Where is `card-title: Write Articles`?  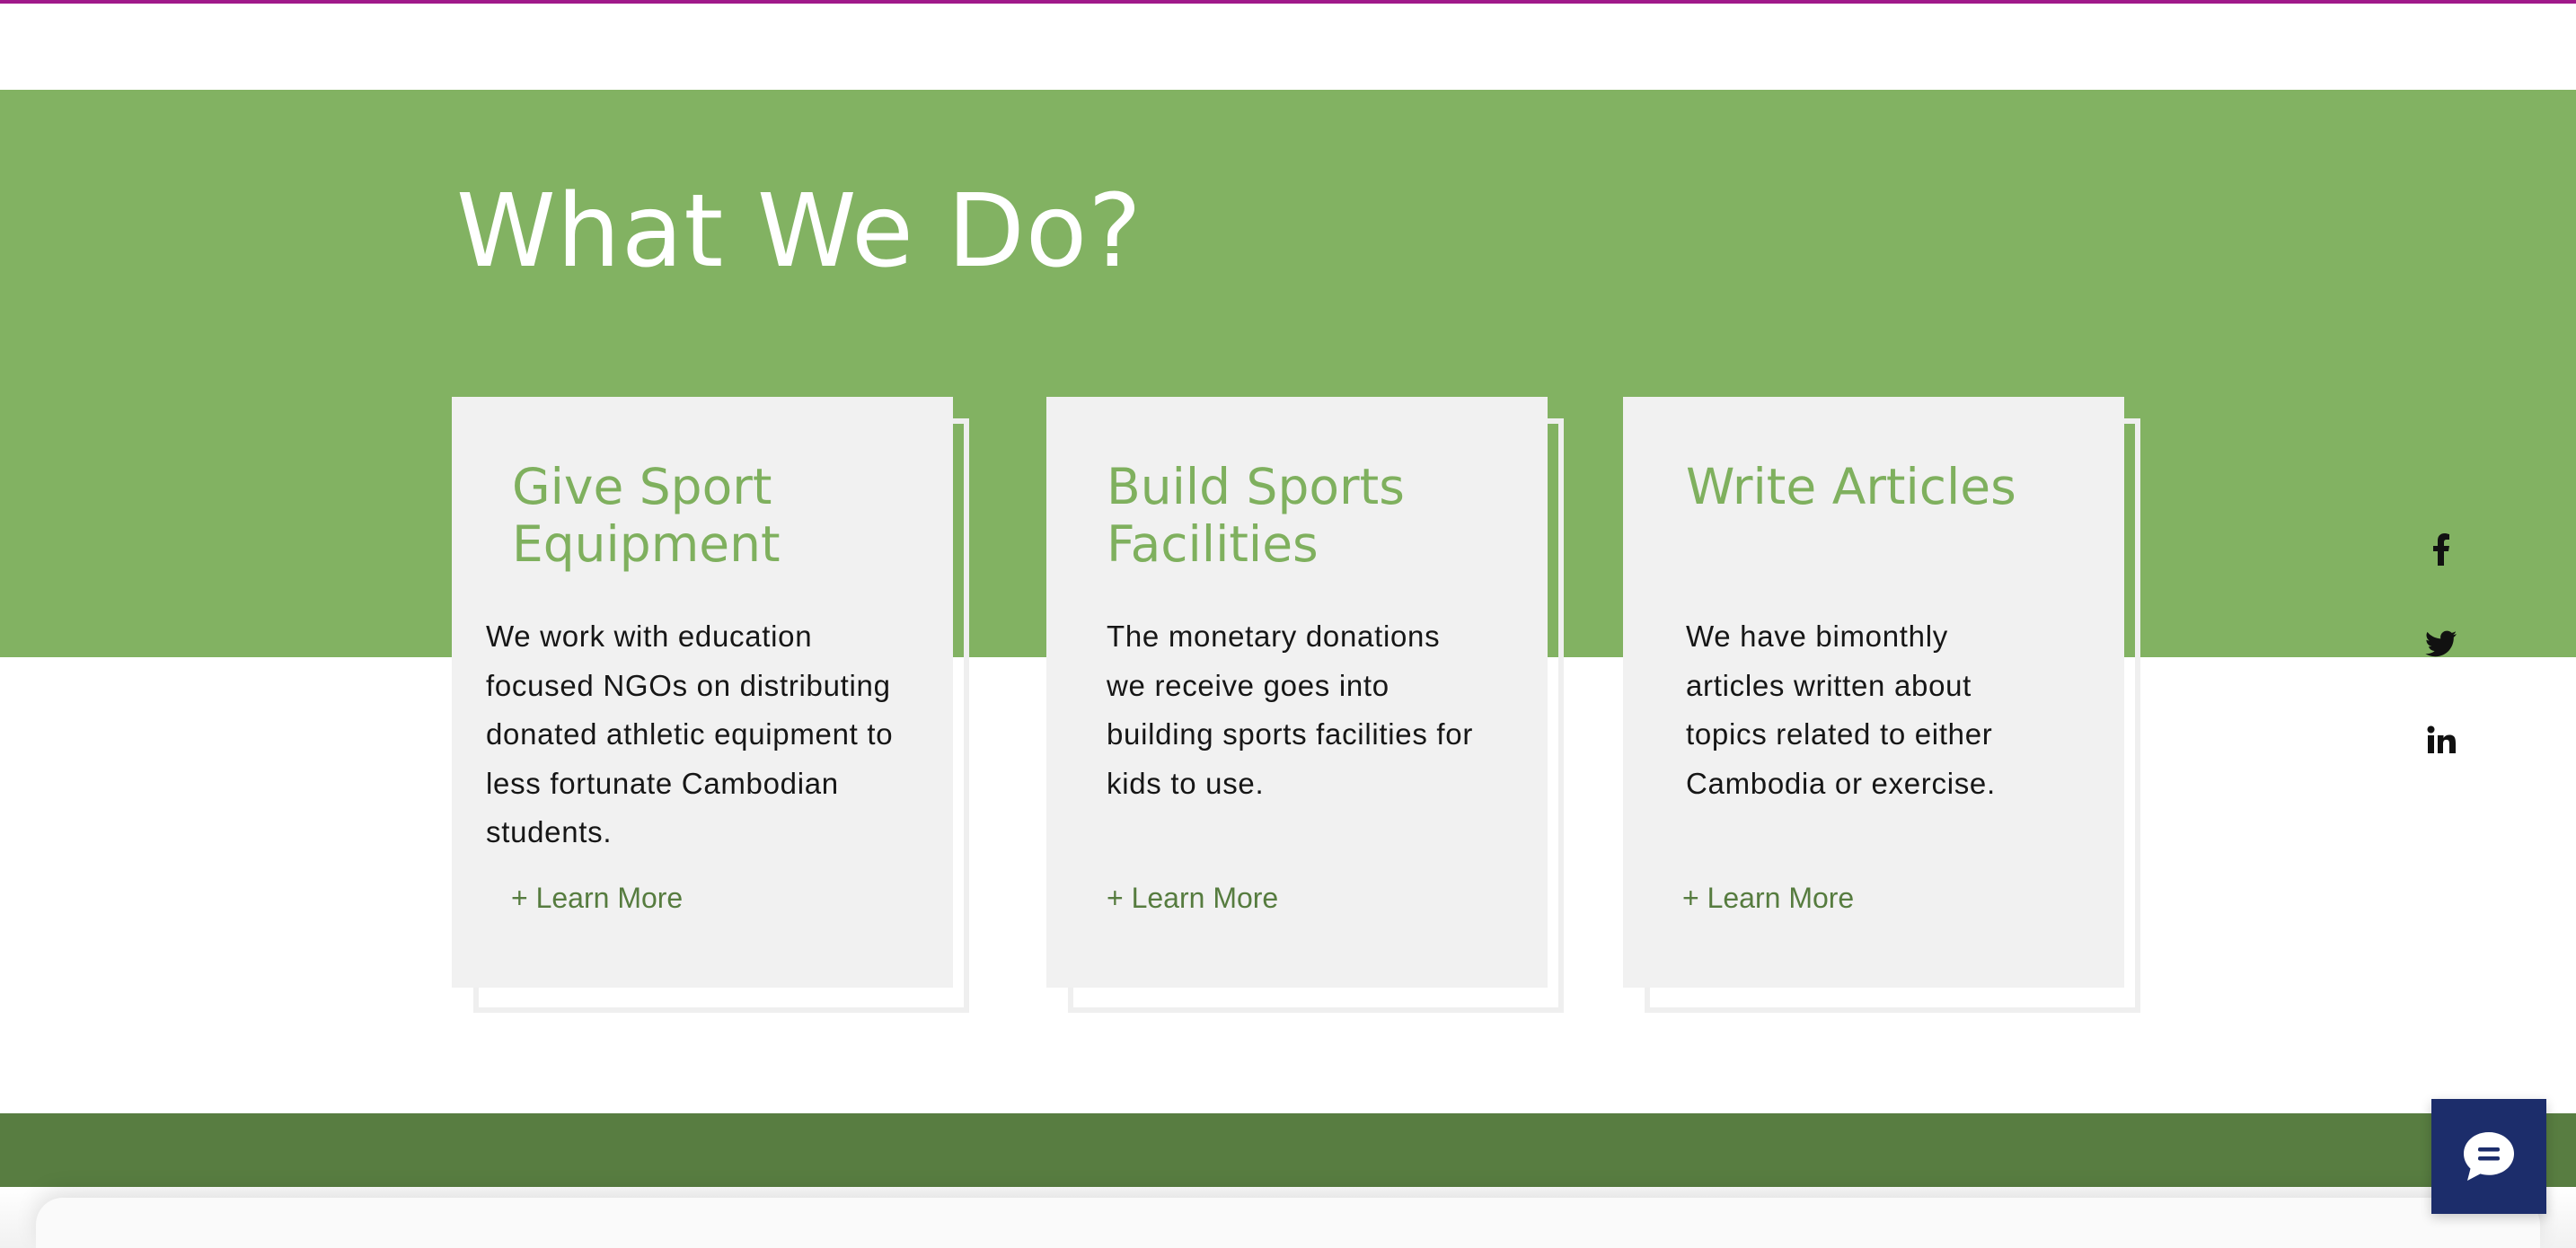
card-title: Write Articles is located at coordinates (1851, 487).